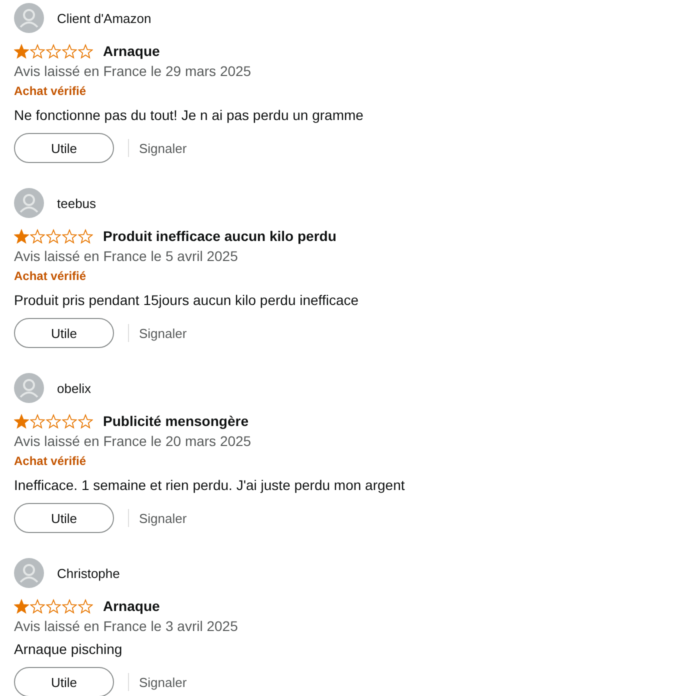  I want to click on review-date: Avis laissé en France le 3 avril 2025, so click(126, 626).